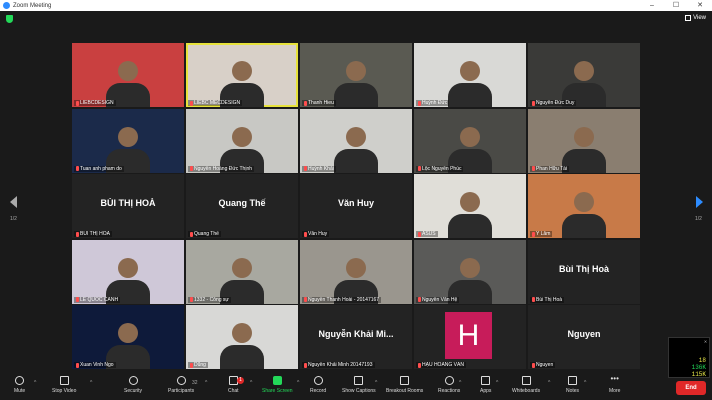 This screenshot has height=400, width=712. I want to click on record-label: Record, so click(318, 391).